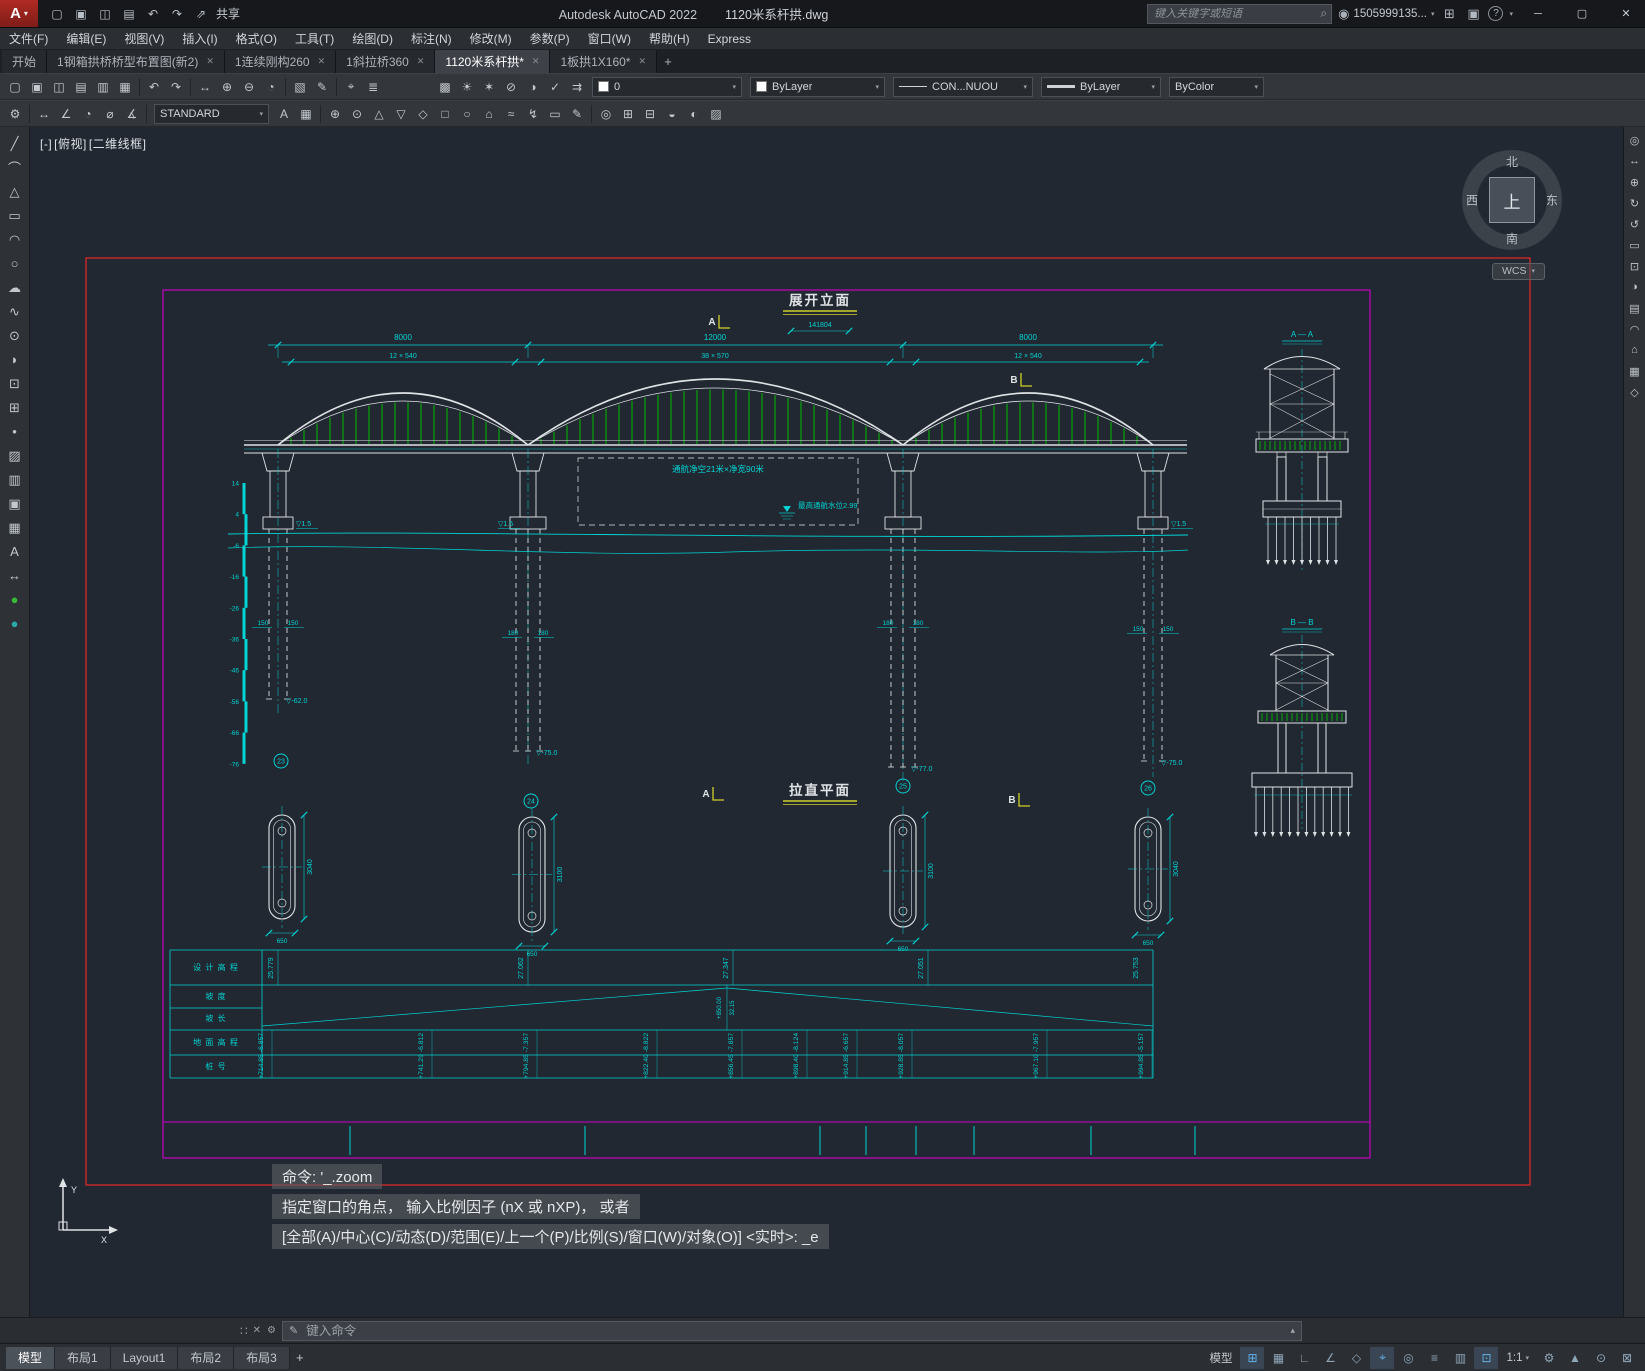  I want to click on history-up-icon: ▴, so click(1292, 1330).